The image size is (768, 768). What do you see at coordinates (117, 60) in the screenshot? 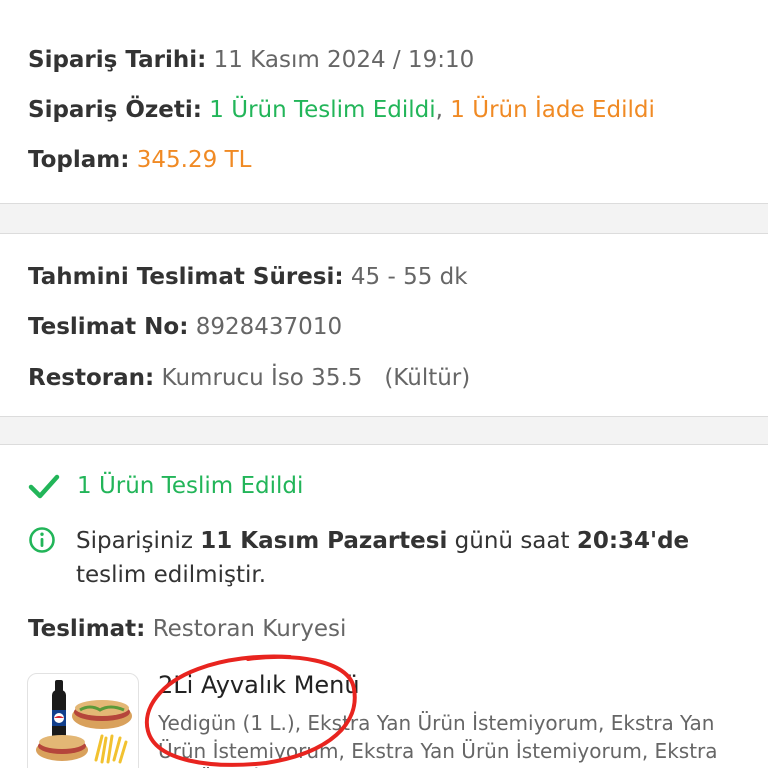
I see `order-date-label: Sipariş Tarihi:` at bounding box center [117, 60].